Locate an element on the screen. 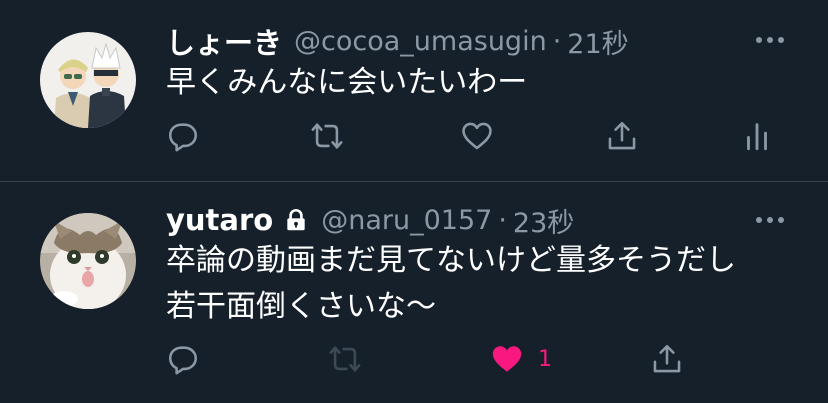 This screenshot has height=403, width=828. tweet-text: 早くみんなに会いたいわー is located at coordinates (346, 83).